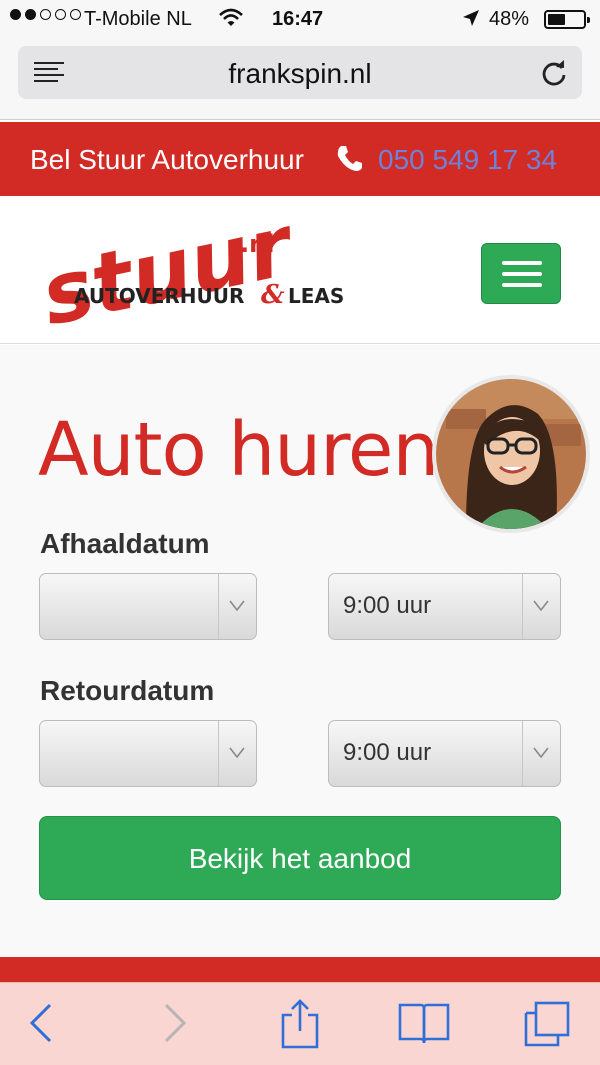 The height and width of the screenshot is (1065, 600). I want to click on return-date-select, so click(148, 753).